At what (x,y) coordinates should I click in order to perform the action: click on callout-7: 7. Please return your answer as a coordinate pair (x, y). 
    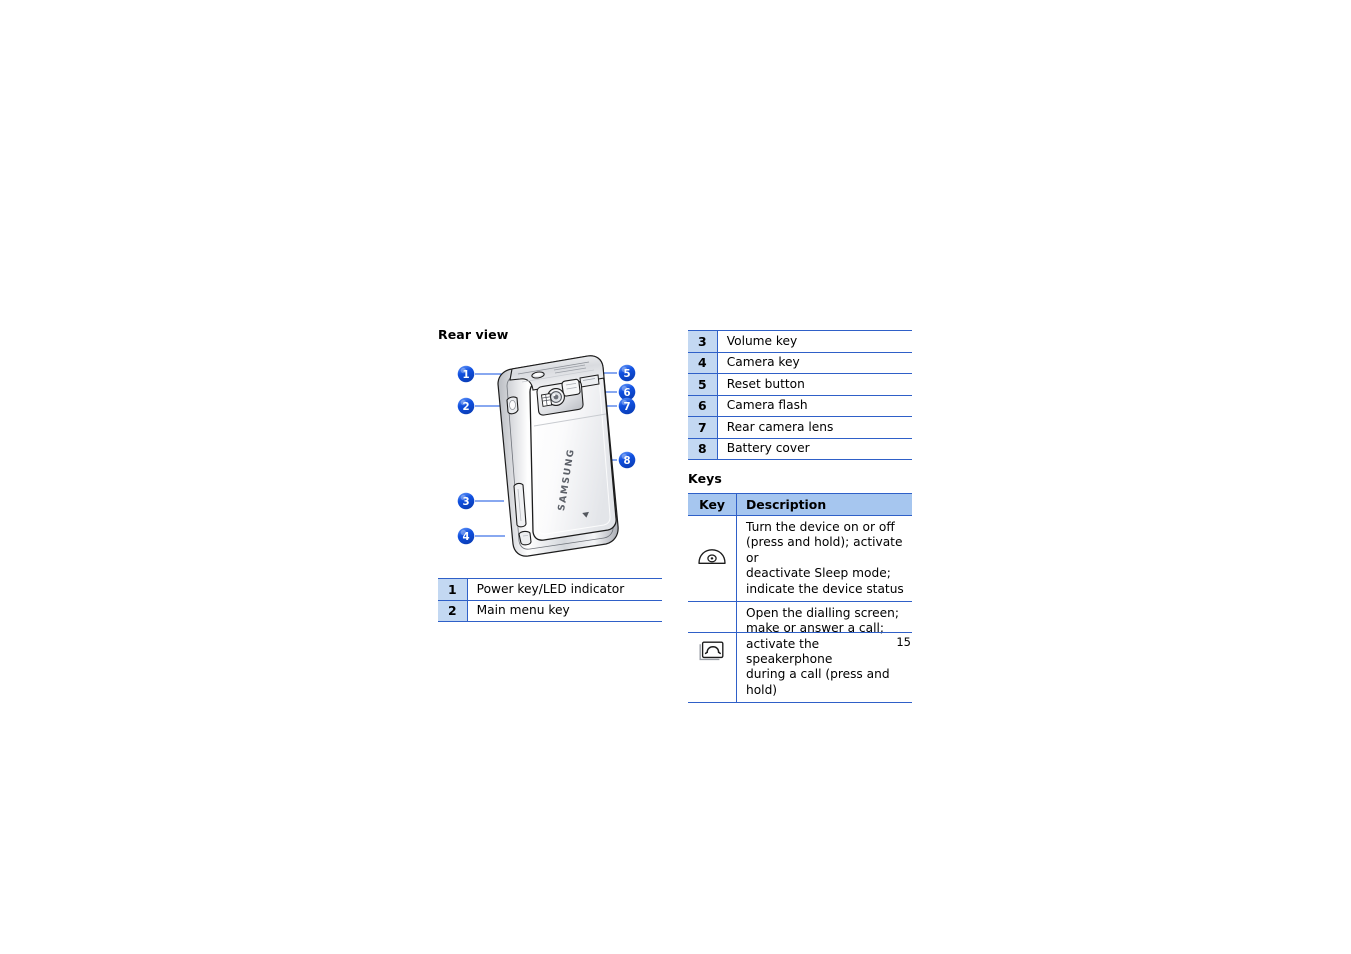
    Looking at the image, I should click on (627, 406).